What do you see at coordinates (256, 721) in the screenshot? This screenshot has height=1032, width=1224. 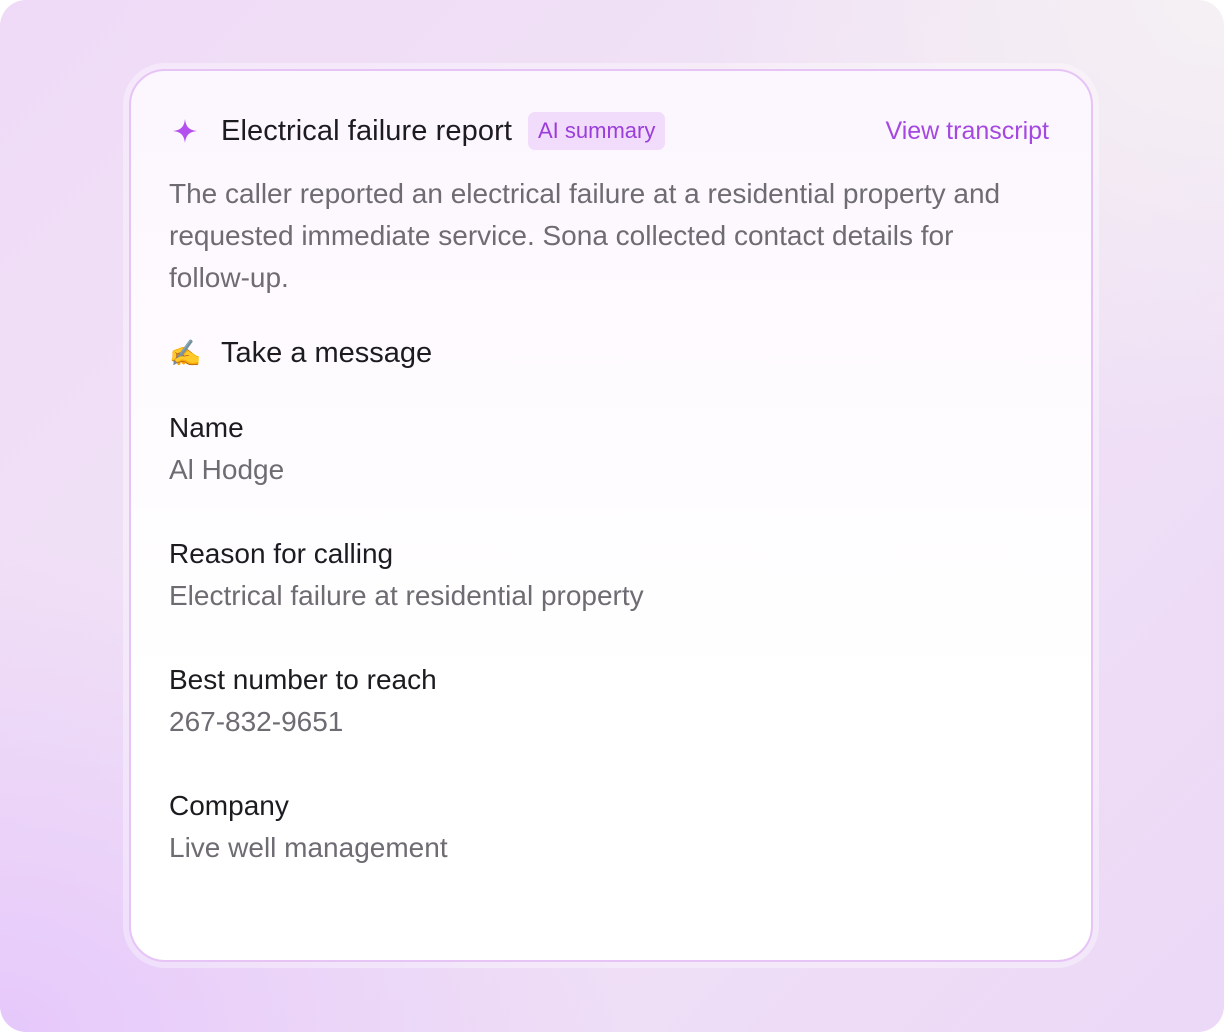 I see `field-value: 267-832-9651` at bounding box center [256, 721].